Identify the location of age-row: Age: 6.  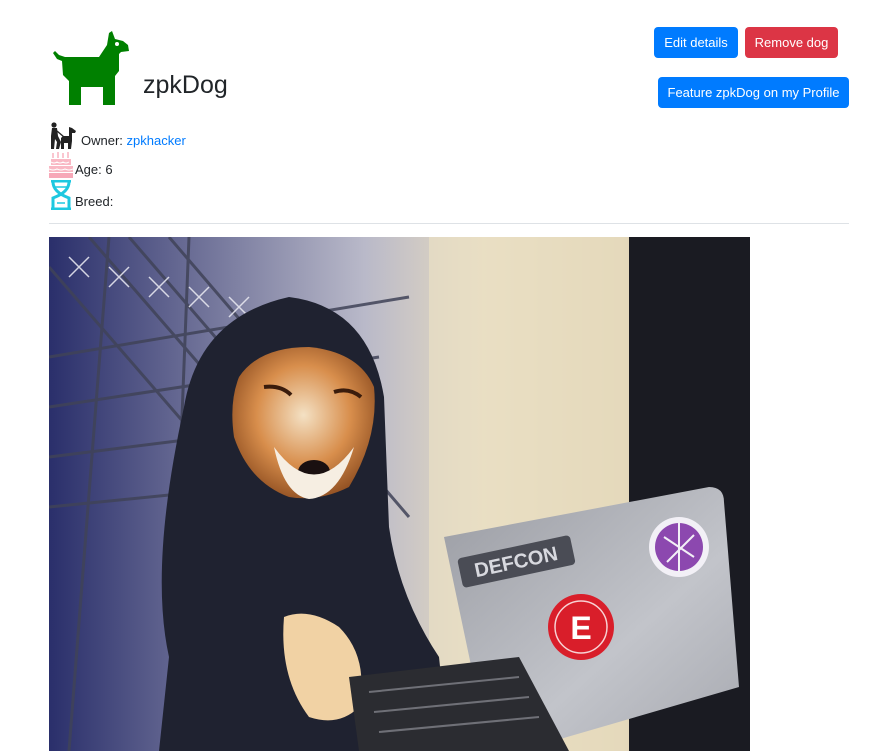
(199, 165).